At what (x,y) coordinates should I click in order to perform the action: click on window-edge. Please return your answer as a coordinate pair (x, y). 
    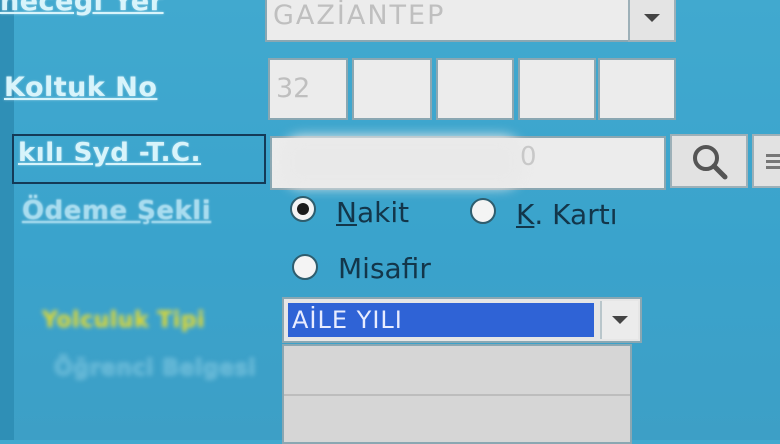
    Looking at the image, I should click on (7, 220).